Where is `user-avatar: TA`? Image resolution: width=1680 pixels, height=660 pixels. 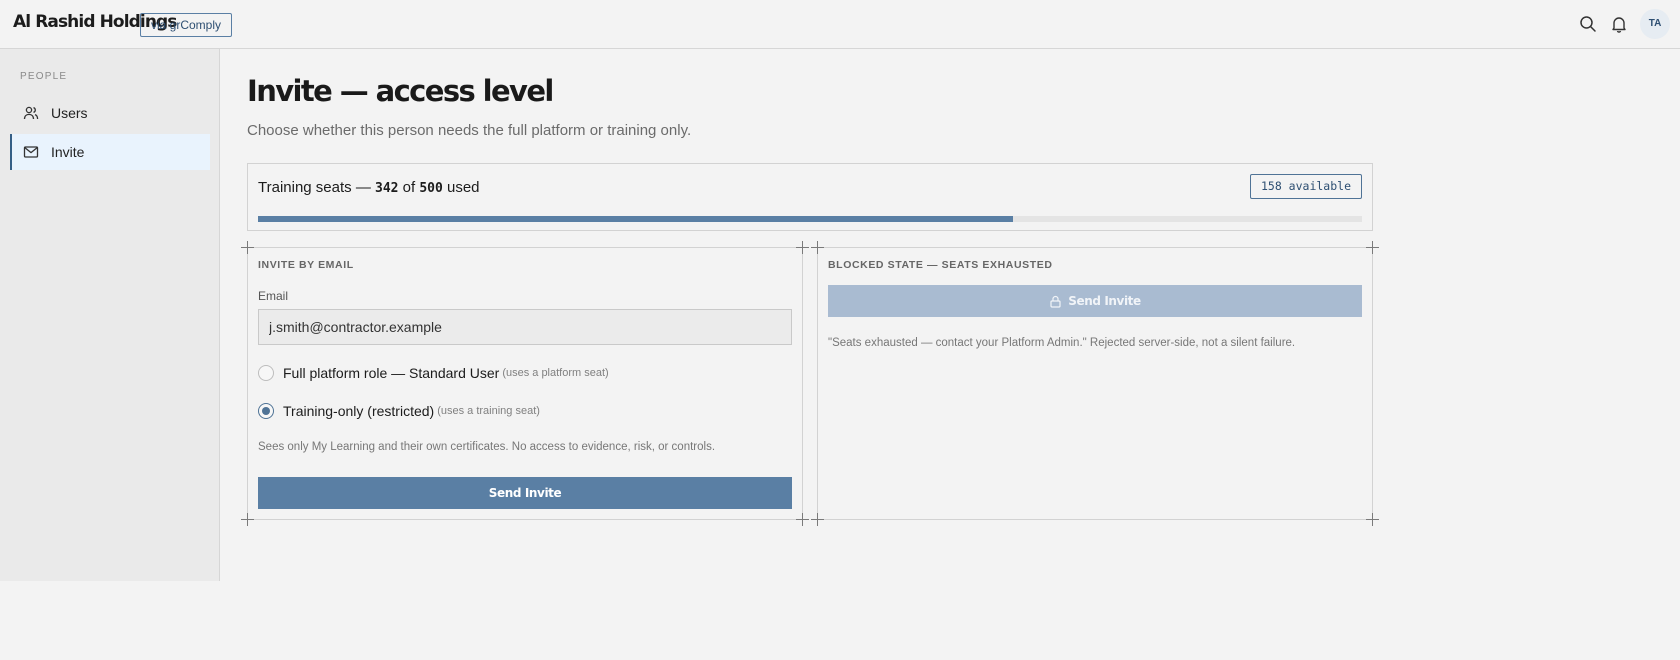
user-avatar: TA is located at coordinates (1655, 24).